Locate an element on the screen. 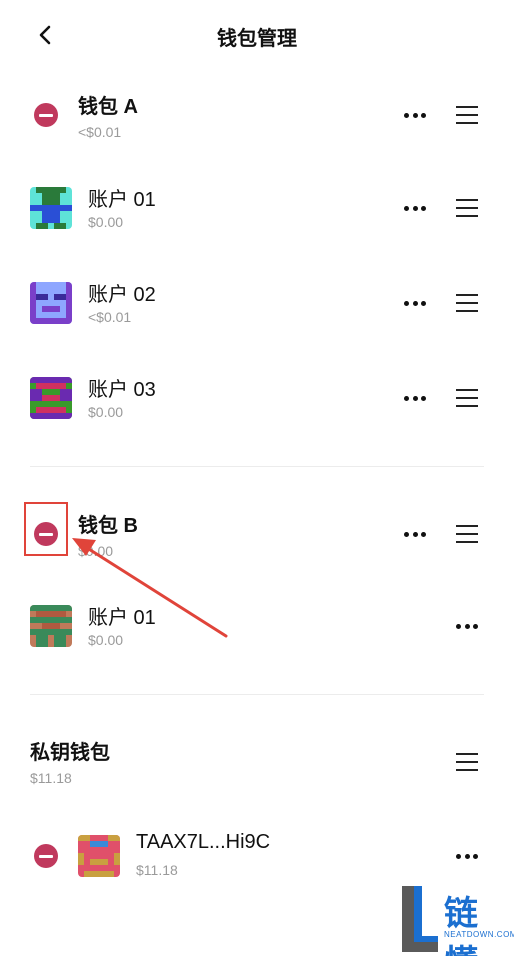 The height and width of the screenshot is (956, 514). wallet-balance: $0.00 is located at coordinates (96, 551).